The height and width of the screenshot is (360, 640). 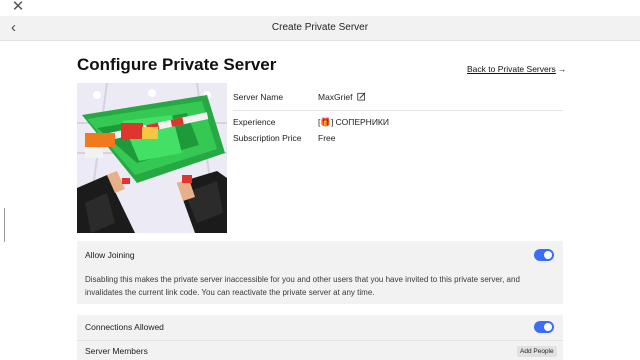 I want to click on thumbnail-image, so click(x=152, y=158).